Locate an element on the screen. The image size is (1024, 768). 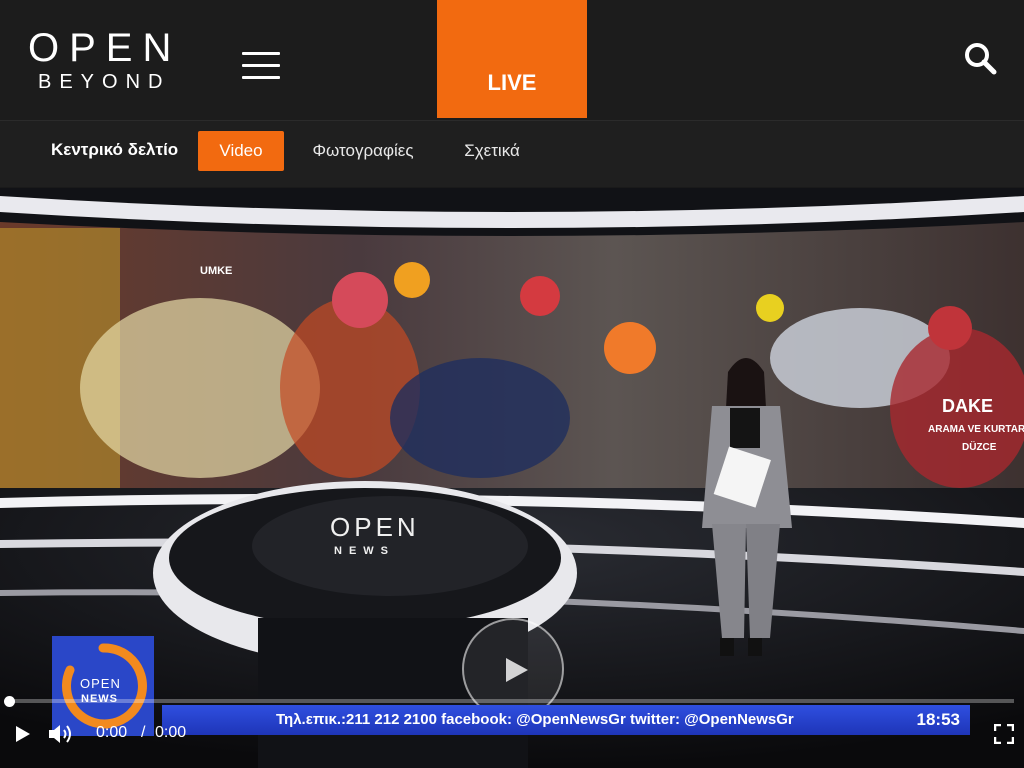
studio-logo-open: OPEN is located at coordinates (375, 527).